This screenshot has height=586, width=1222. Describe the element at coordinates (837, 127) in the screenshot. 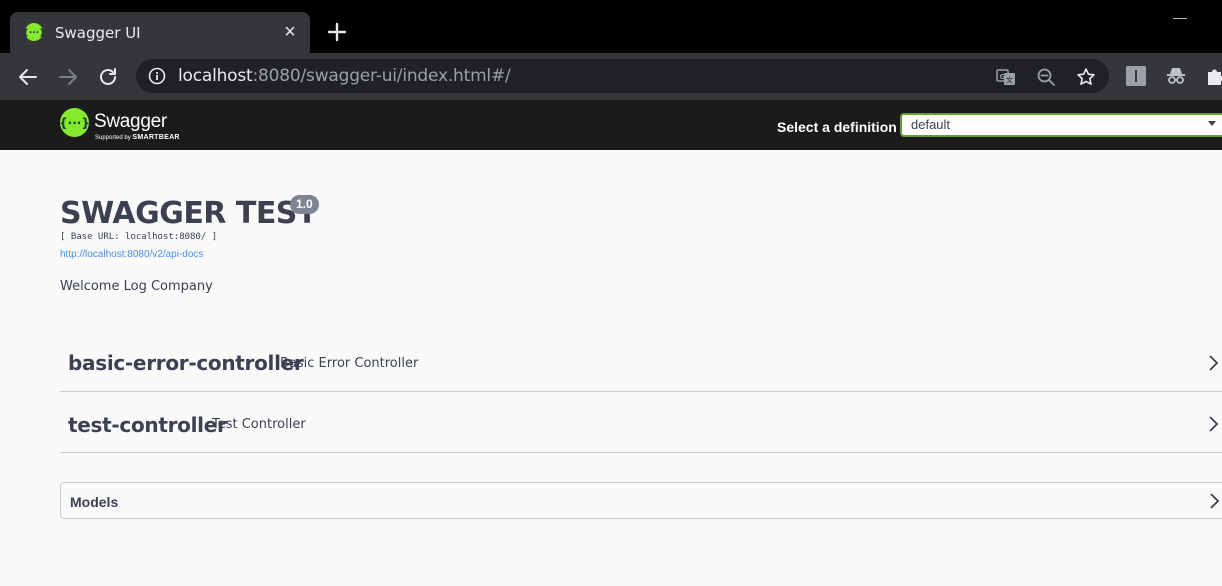

I see `definition-label: Select a definition` at that location.